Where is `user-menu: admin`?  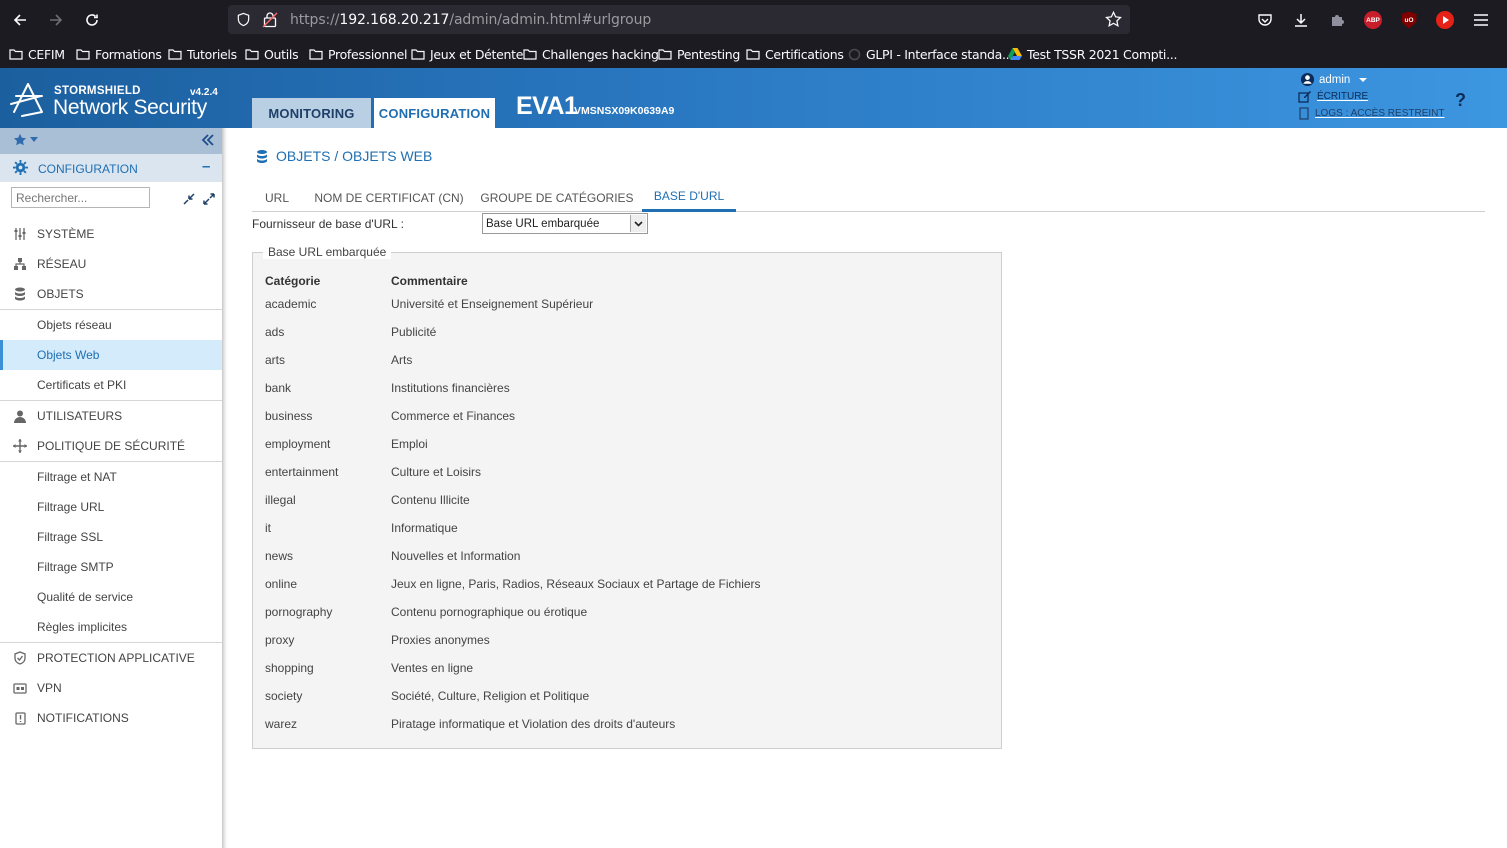 user-menu: admin is located at coordinates (1334, 79).